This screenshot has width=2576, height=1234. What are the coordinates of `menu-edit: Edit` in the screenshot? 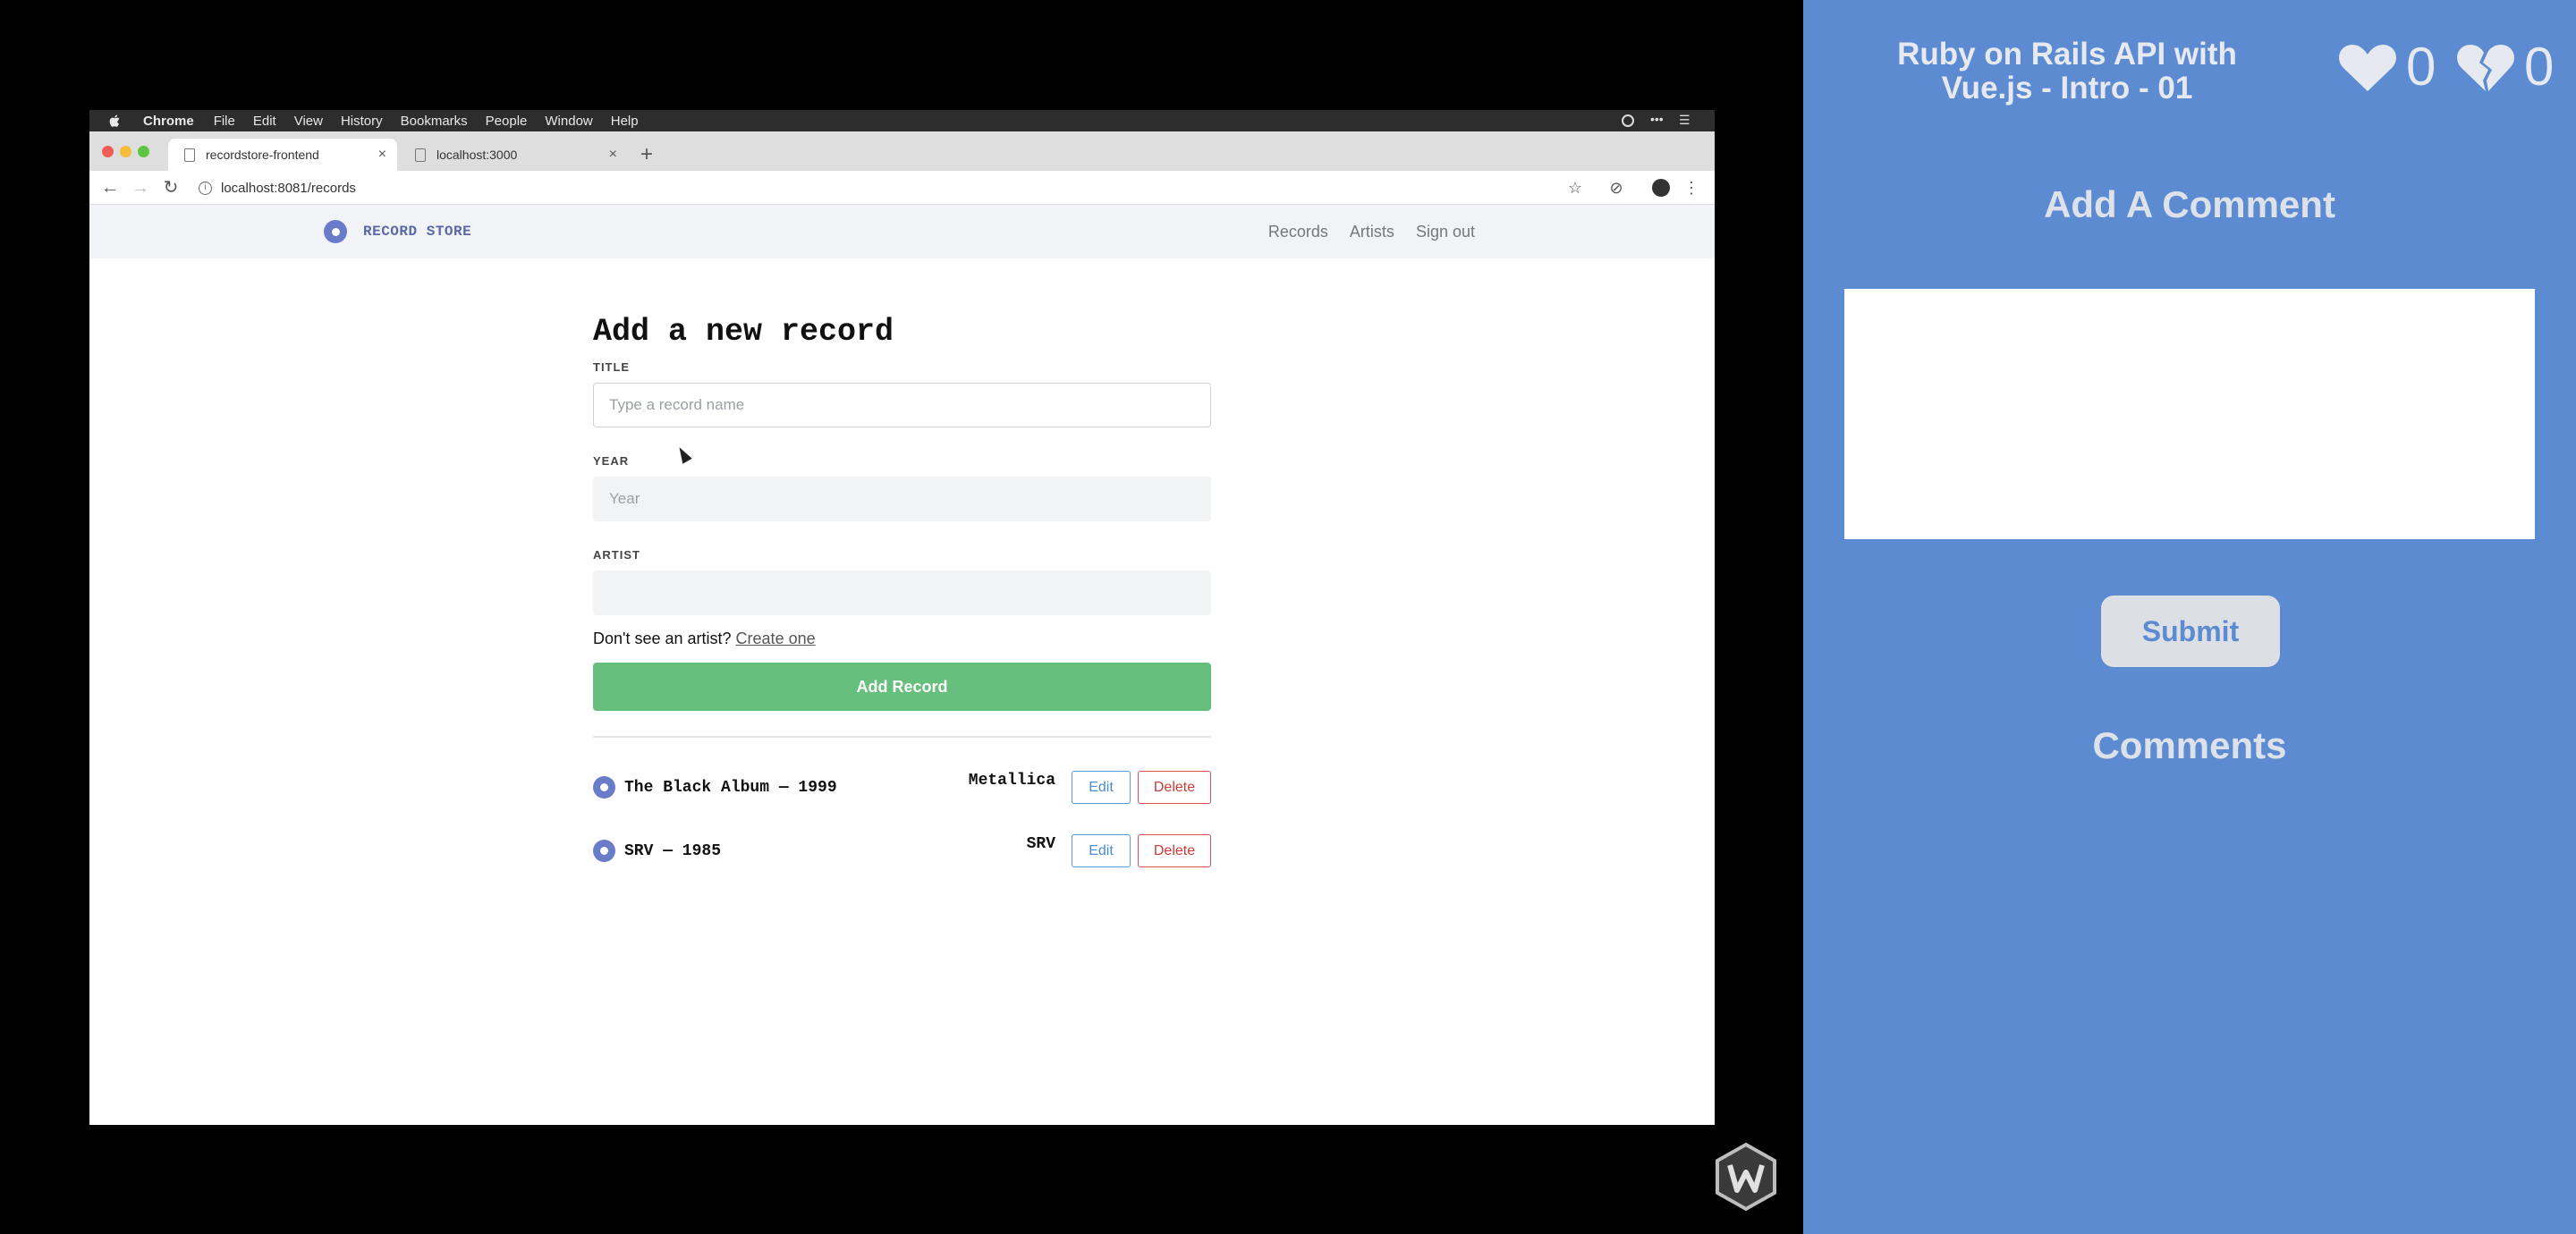 It's located at (264, 122).